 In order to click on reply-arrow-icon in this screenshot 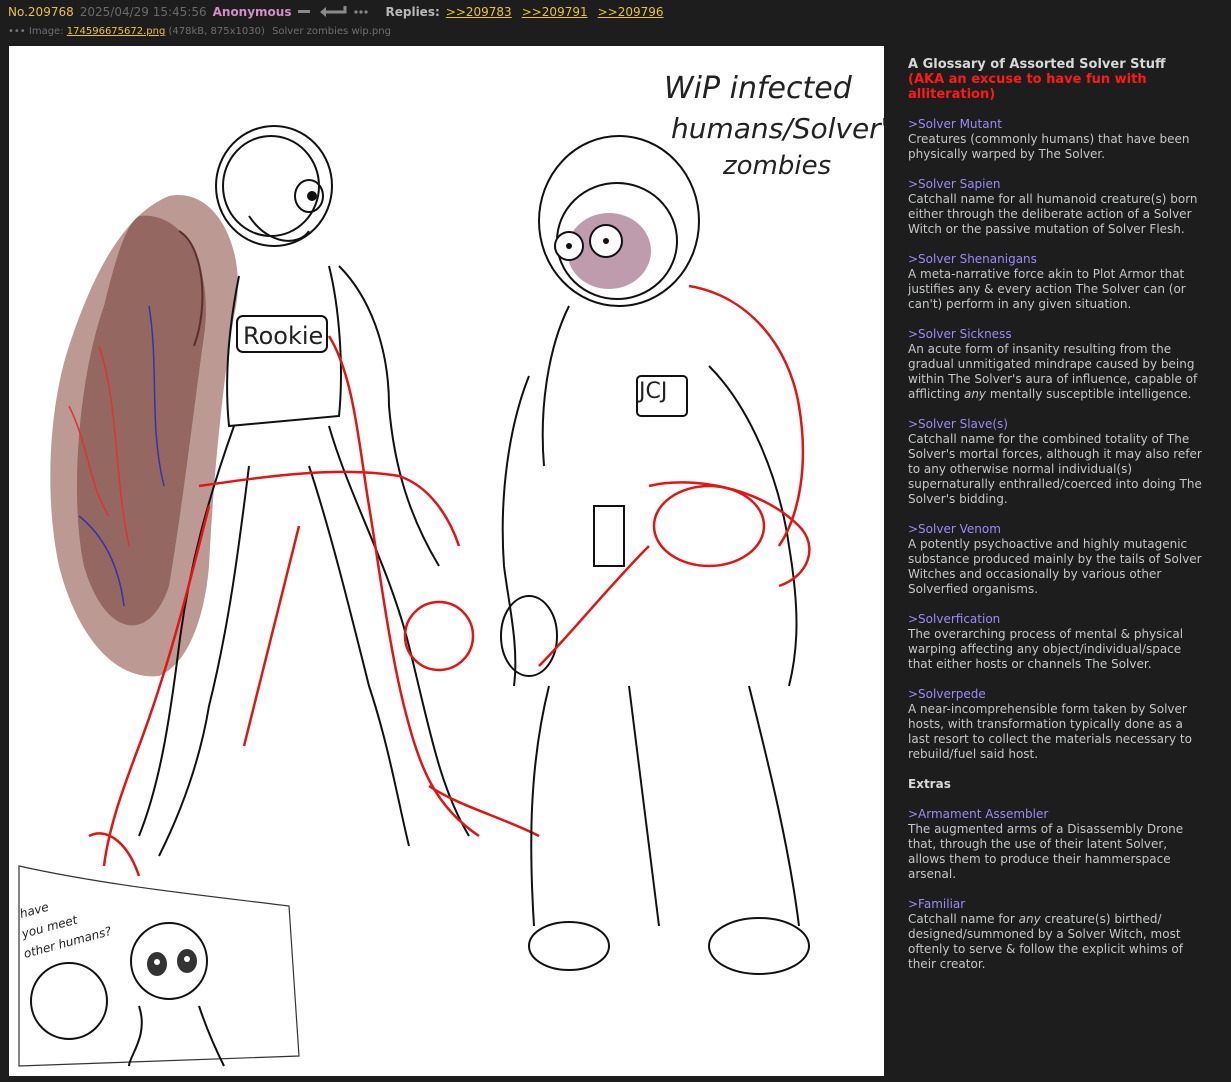, I will do `click(332, 12)`.